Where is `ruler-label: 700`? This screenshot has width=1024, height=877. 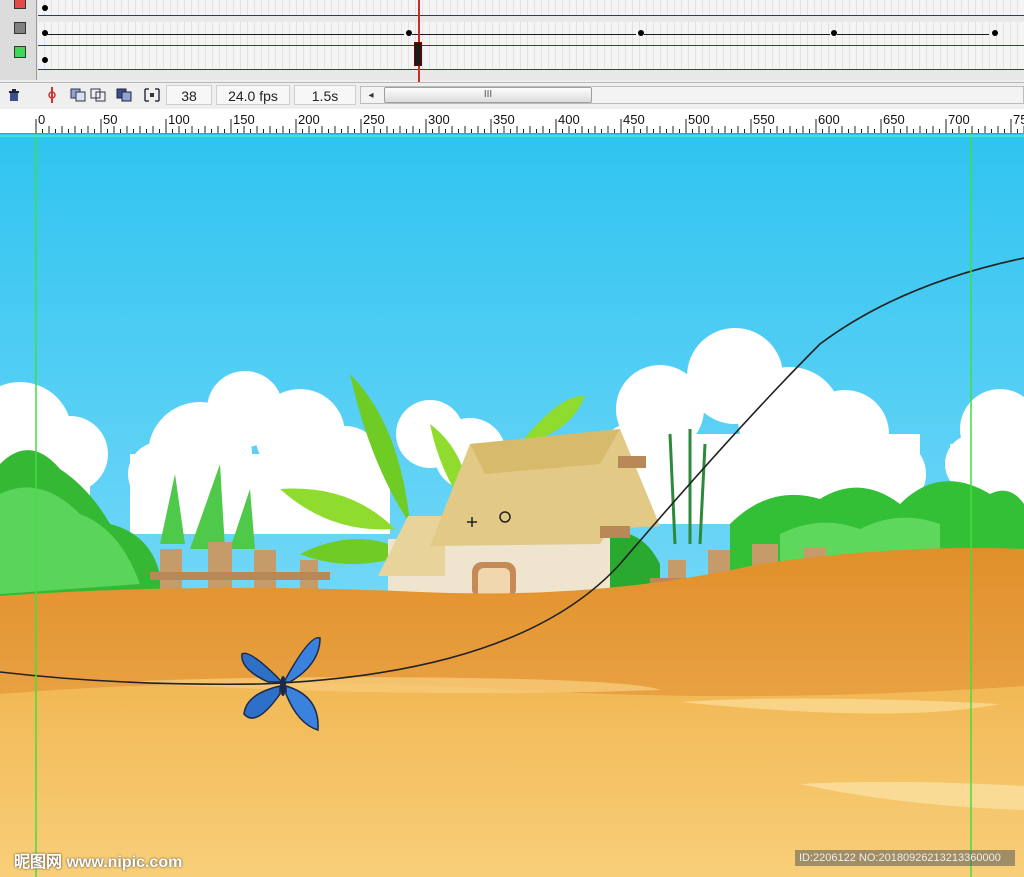
ruler-label: 700 is located at coordinates (959, 119).